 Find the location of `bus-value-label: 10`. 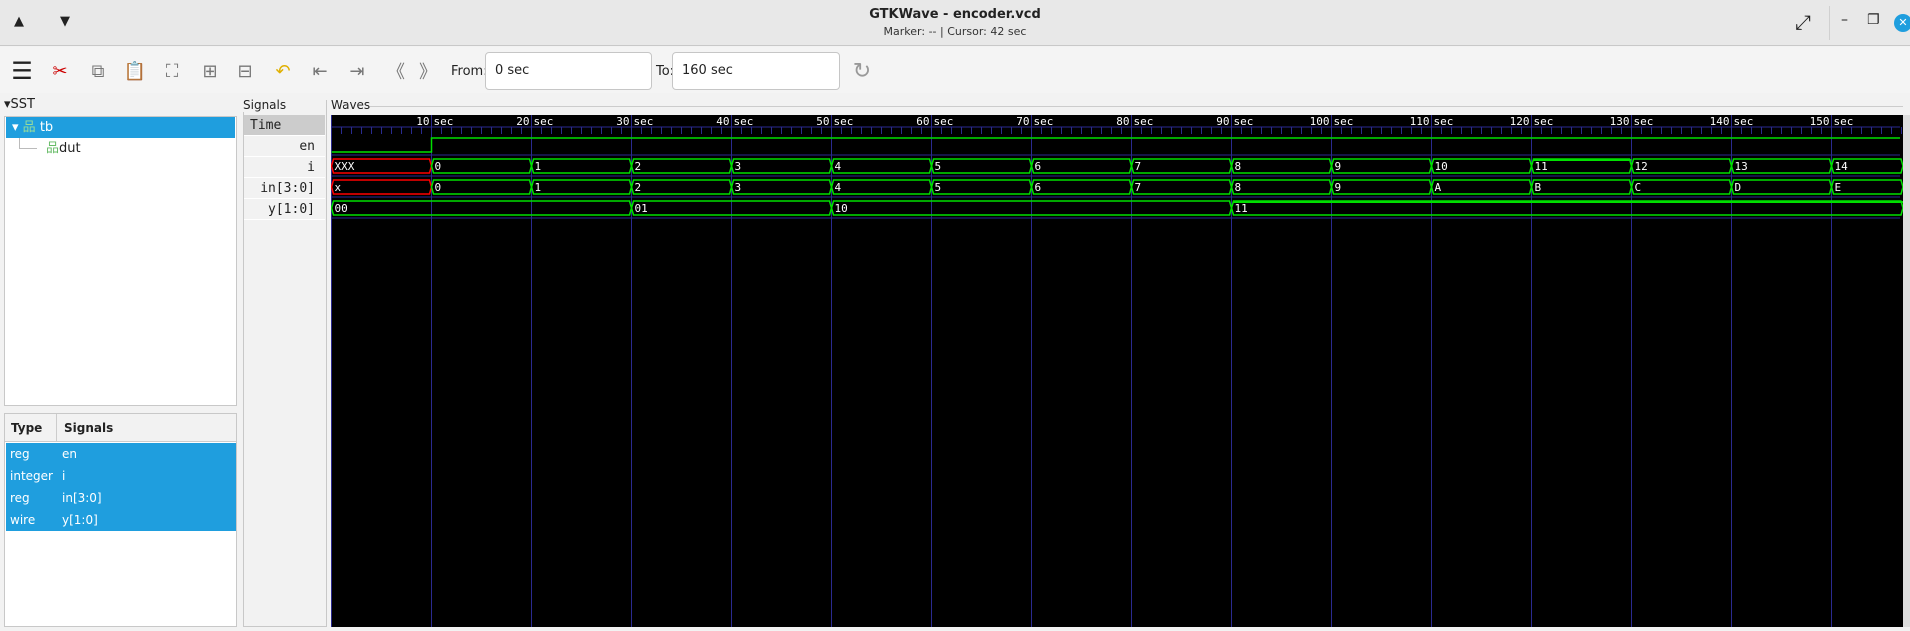

bus-value-label: 10 is located at coordinates (841, 208).